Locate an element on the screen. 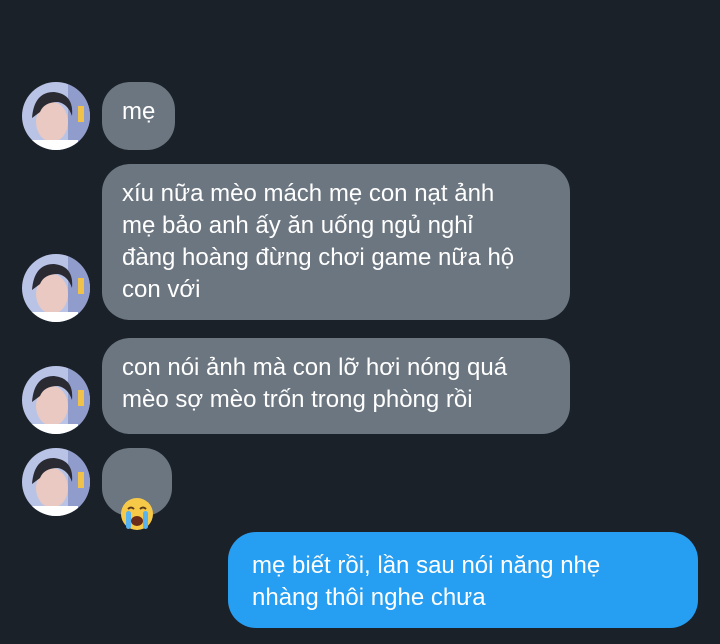 The width and height of the screenshot is (720, 644). message-bubble-incoming: mẹ is located at coordinates (139, 116).